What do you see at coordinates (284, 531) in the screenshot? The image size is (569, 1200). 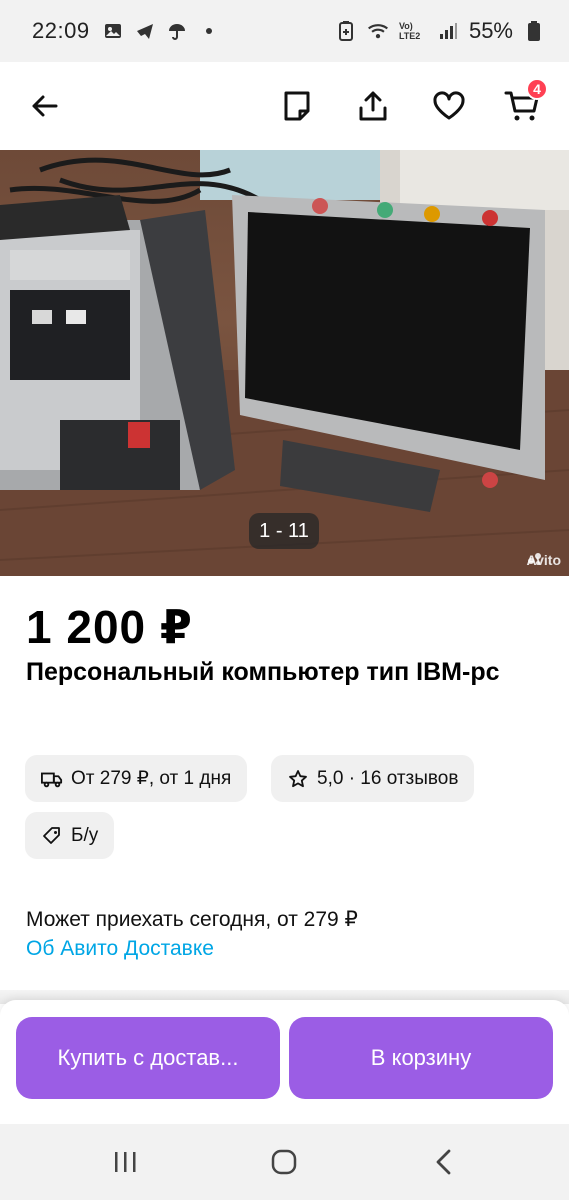 I see `photo-counter: 1 - 11` at bounding box center [284, 531].